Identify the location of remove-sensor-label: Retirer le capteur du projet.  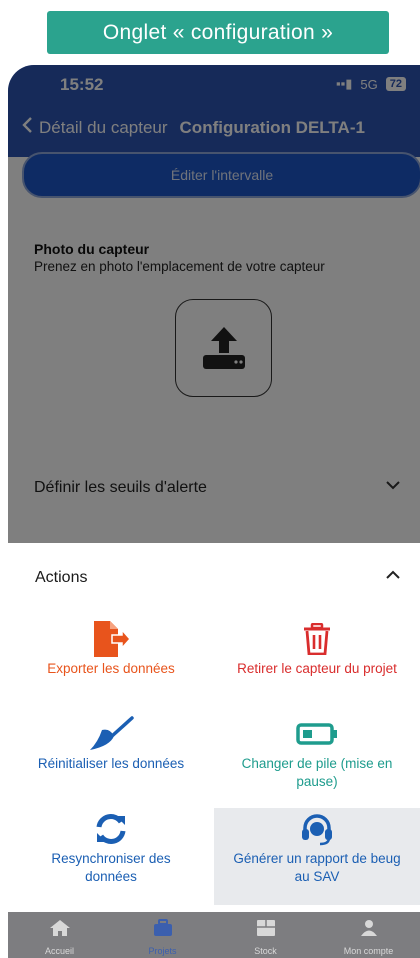
(317, 668).